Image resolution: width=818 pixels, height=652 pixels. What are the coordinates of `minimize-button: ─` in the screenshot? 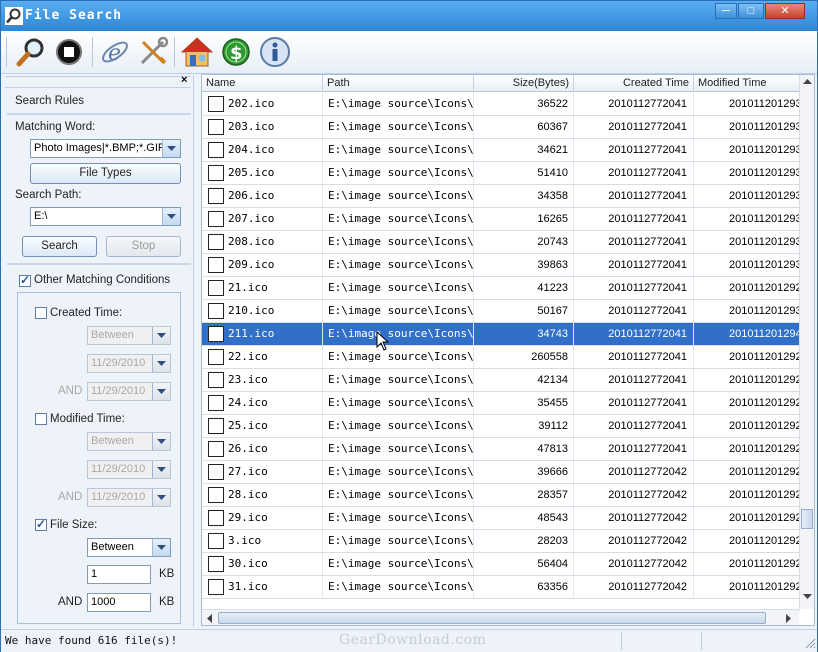 It's located at (726, 11).